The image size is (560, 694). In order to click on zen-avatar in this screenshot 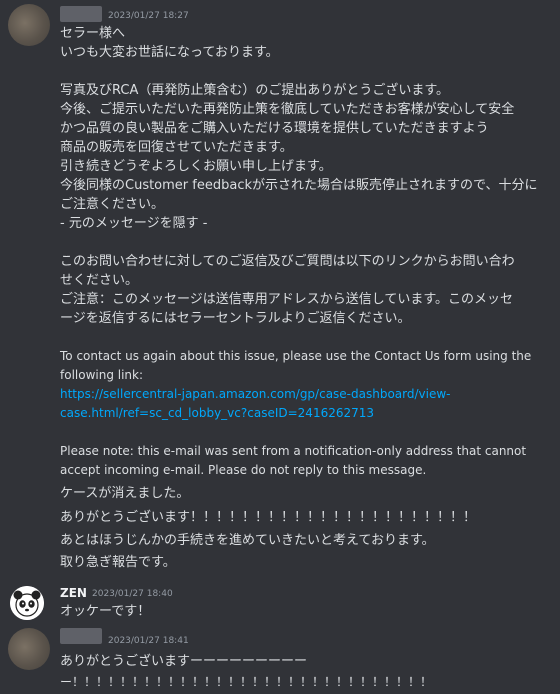, I will do `click(27, 603)`.